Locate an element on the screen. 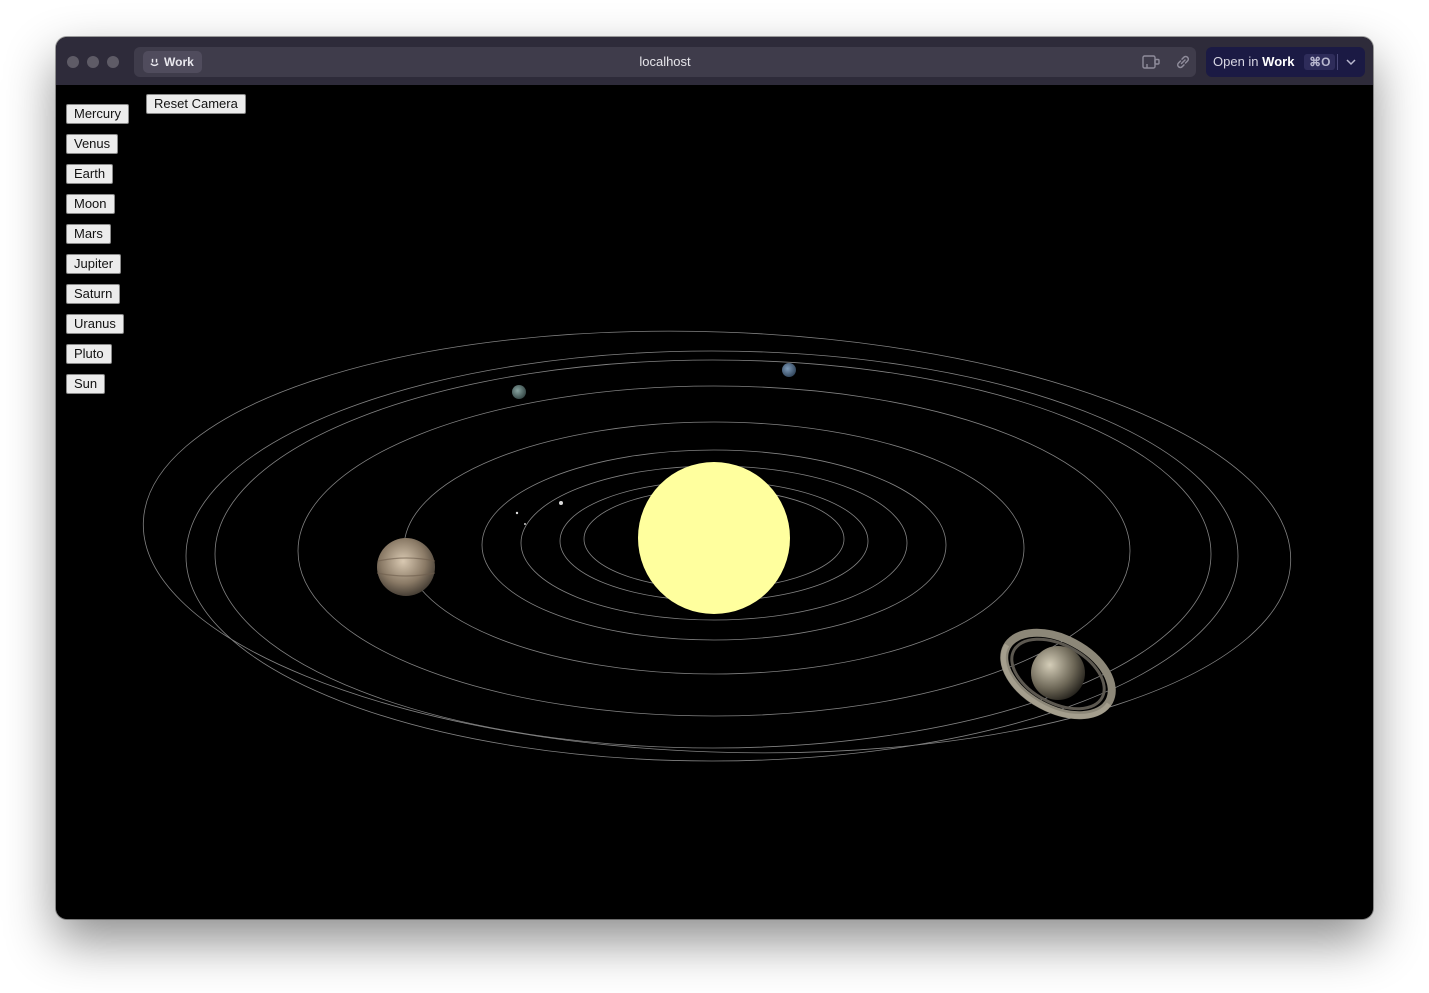 This screenshot has height=993, width=1429. copy-link-icon is located at coordinates (1183, 62).